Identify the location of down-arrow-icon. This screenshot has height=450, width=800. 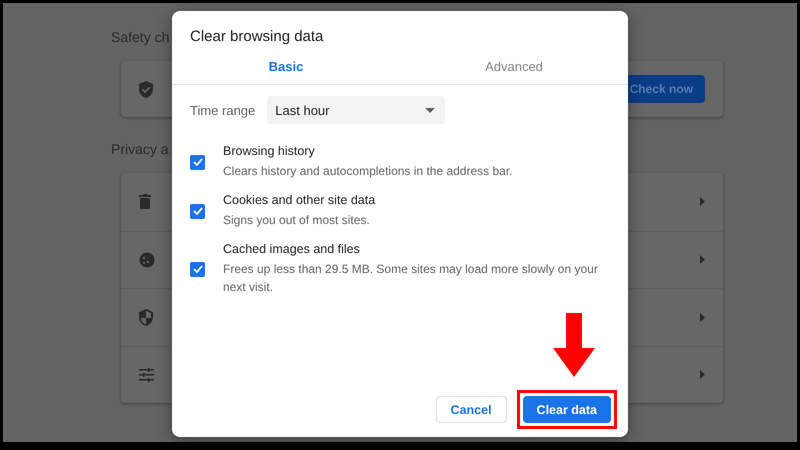
(574, 345).